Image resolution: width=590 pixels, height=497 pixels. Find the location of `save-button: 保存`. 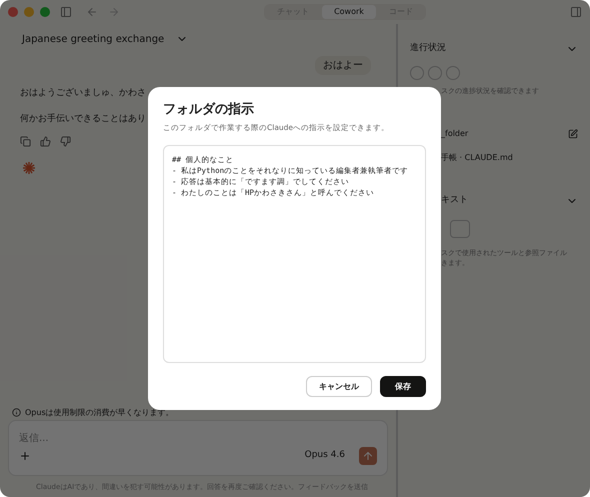

save-button: 保存 is located at coordinates (403, 386).